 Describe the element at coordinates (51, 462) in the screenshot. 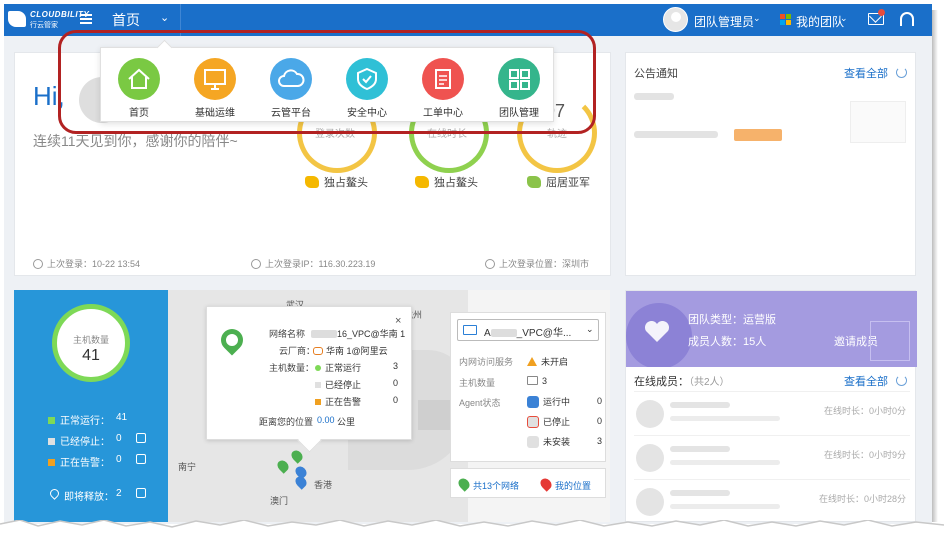

I see `alert-color-swatch` at that location.